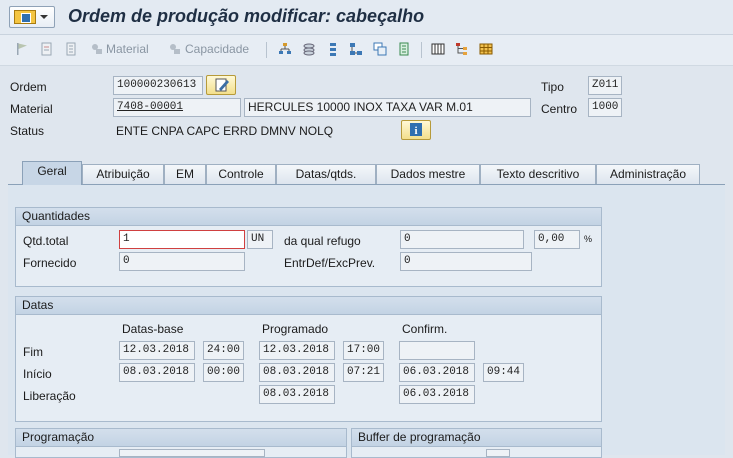  I want to click on status-info-button: i, so click(416, 130).